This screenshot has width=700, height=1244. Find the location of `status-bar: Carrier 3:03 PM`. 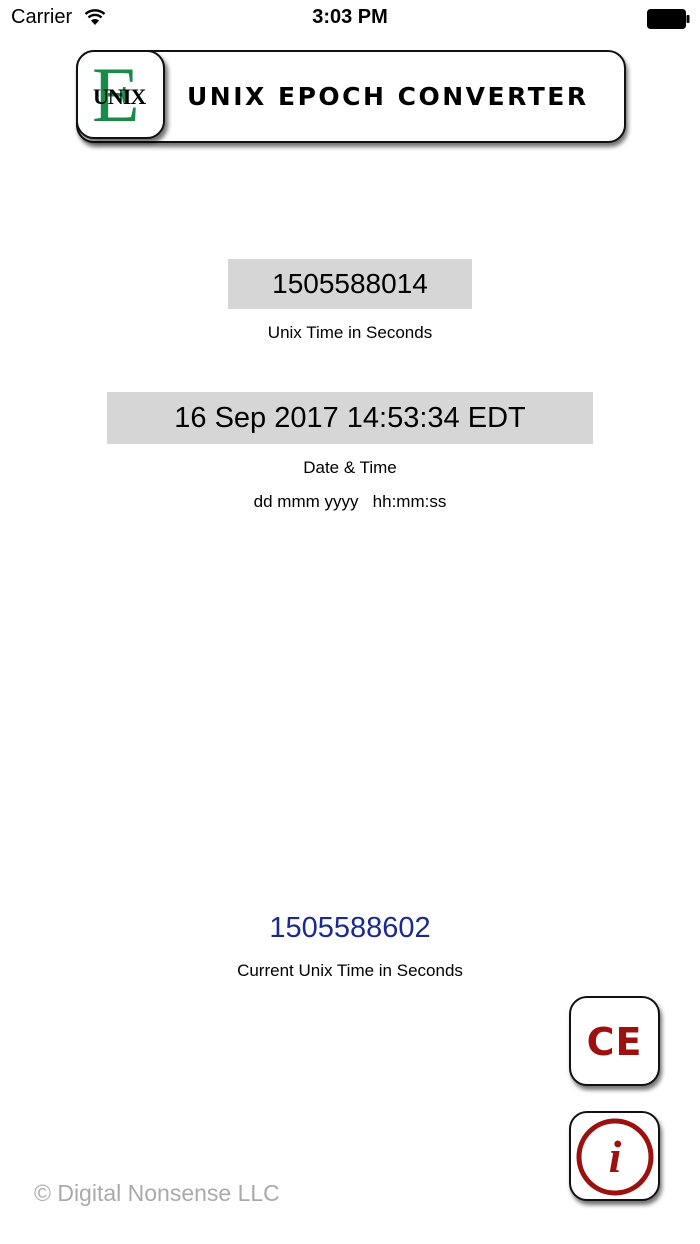

status-bar: Carrier 3:03 PM is located at coordinates (350, 20).